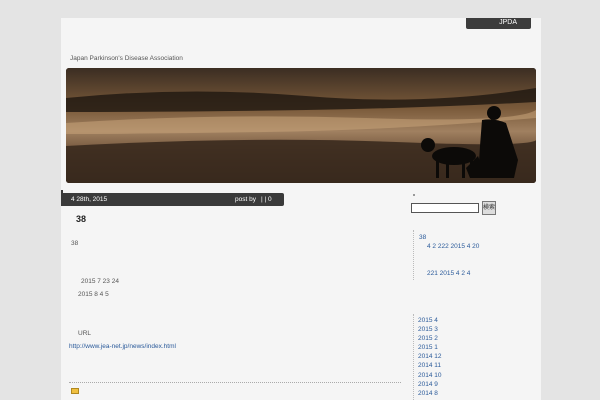  What do you see at coordinates (75, 391) in the screenshot?
I see `mail-icon` at bounding box center [75, 391].